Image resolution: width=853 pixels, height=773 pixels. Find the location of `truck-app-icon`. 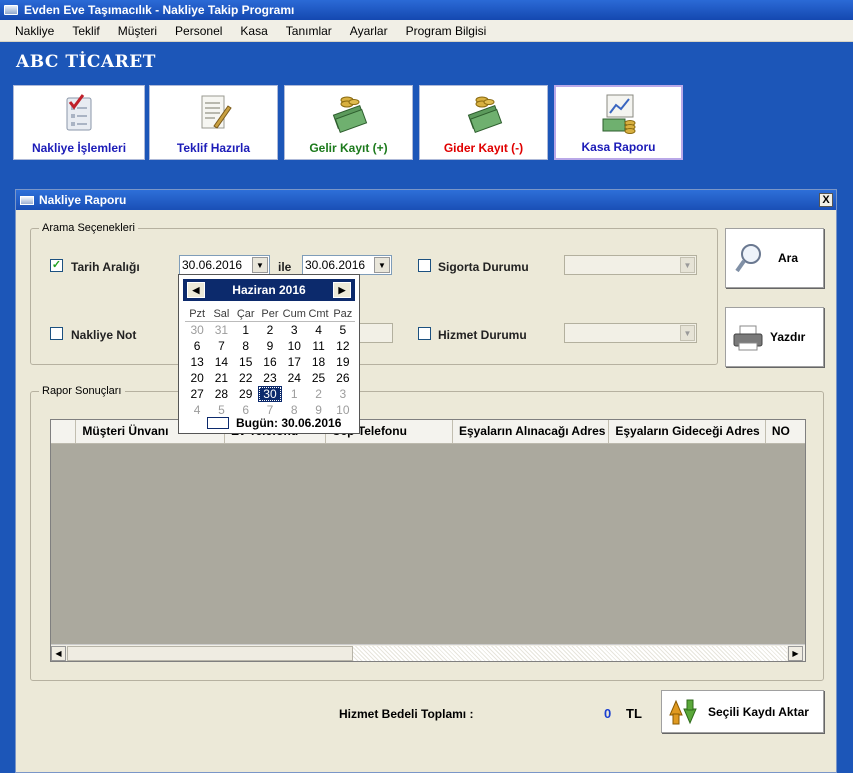

truck-app-icon is located at coordinates (27, 200).